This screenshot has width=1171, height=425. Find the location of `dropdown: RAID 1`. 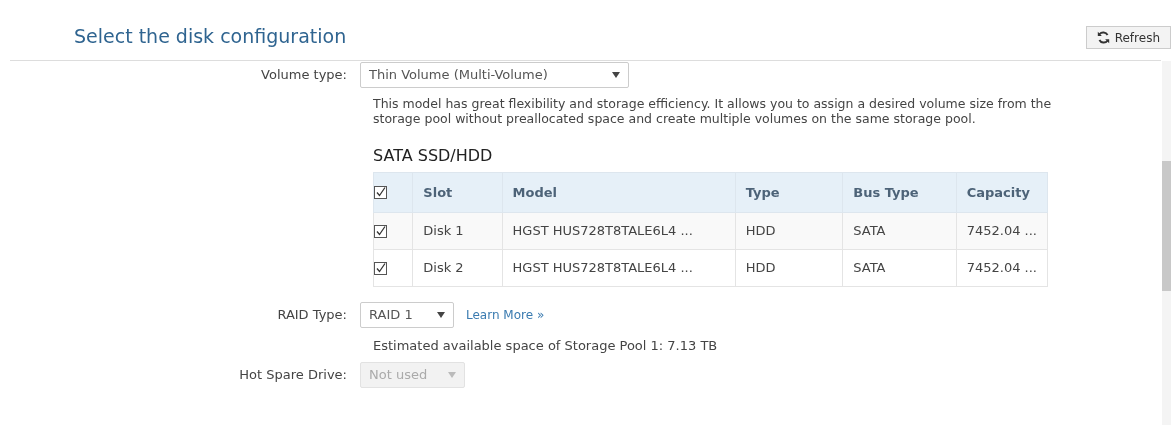

dropdown: RAID 1 is located at coordinates (407, 315).